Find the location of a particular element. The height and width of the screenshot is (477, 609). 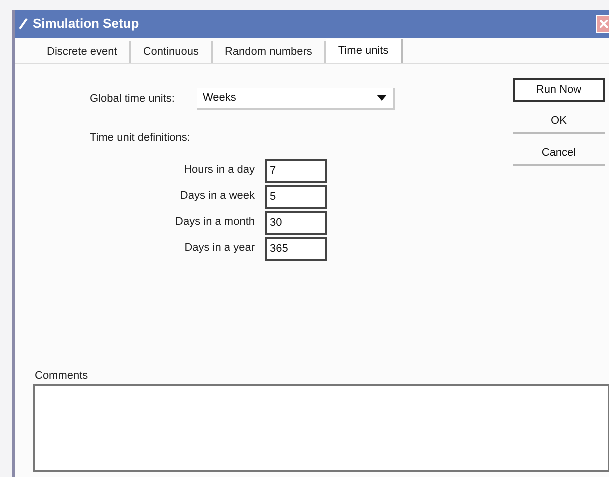

dialog-button: Run Now is located at coordinates (559, 90).